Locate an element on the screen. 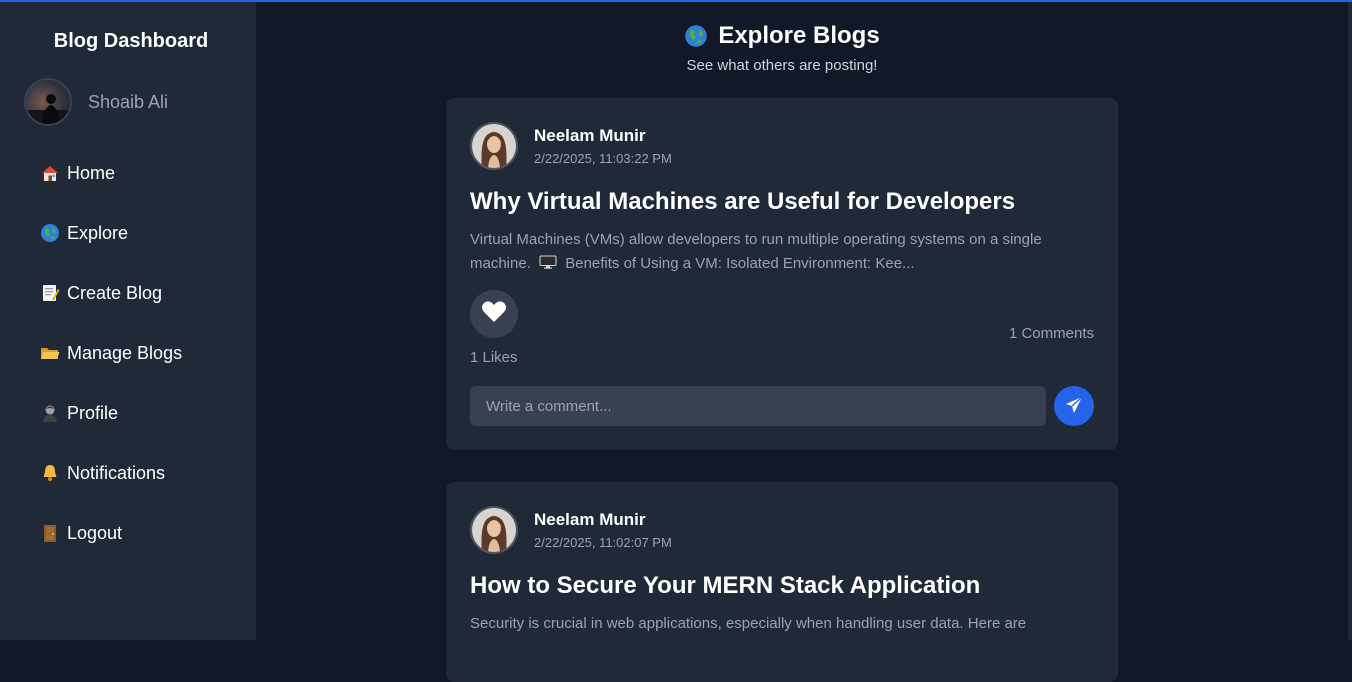 Image resolution: width=1352 pixels, height=682 pixels. folder-icon is located at coordinates (50, 353).